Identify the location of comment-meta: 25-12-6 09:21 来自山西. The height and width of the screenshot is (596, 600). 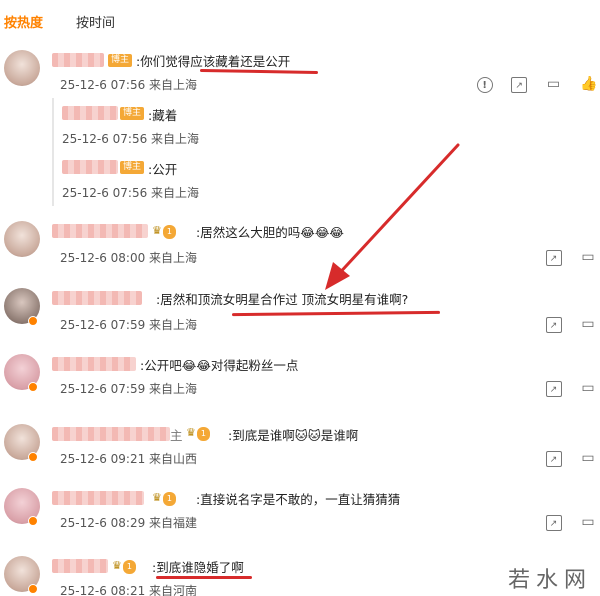
(129, 459).